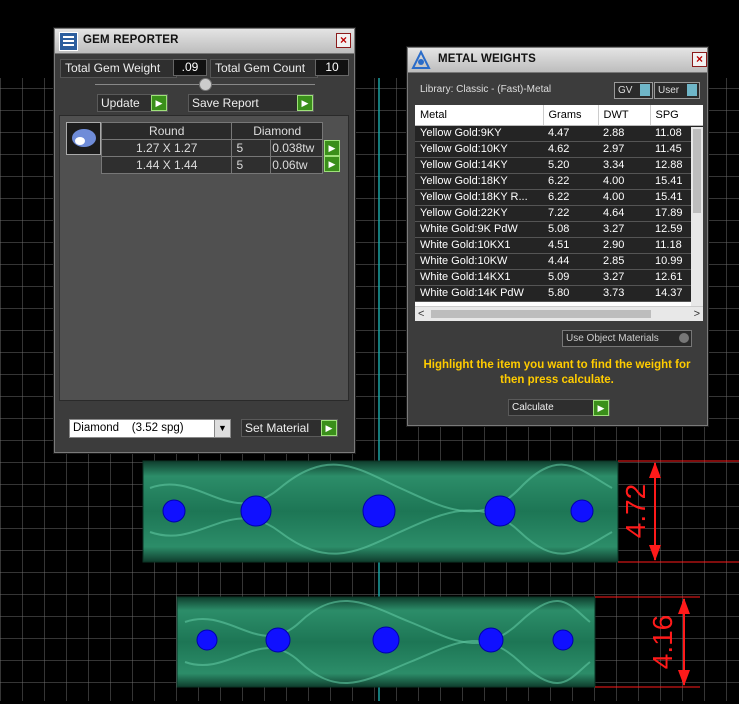 This screenshot has width=739, height=704. I want to click on gem-count: 5, so click(251, 148).